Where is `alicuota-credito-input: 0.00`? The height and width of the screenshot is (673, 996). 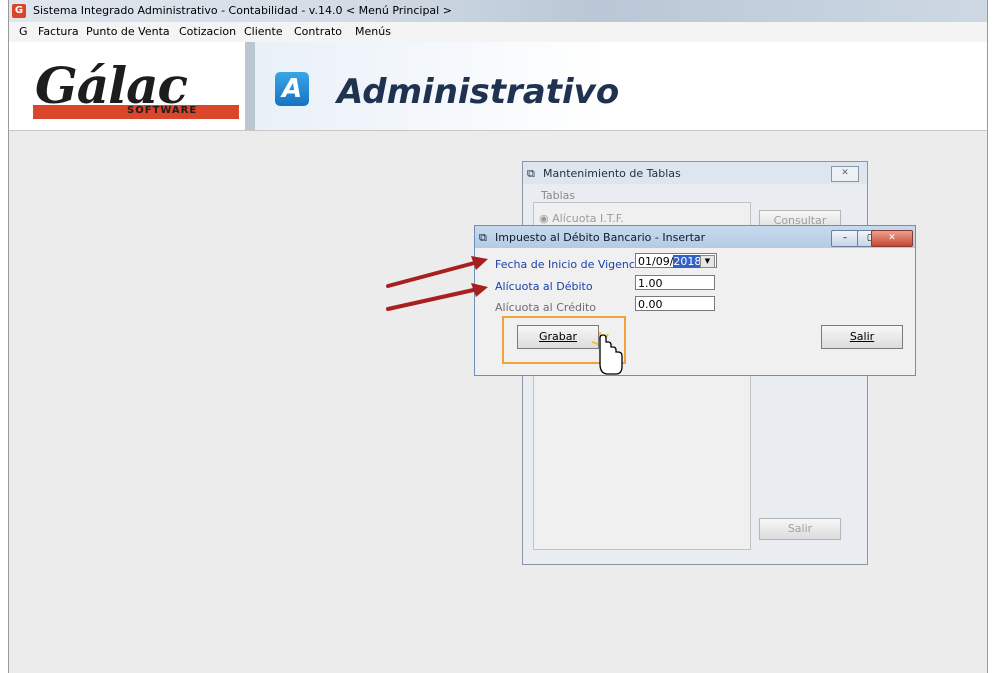 alicuota-credito-input: 0.00 is located at coordinates (675, 303).